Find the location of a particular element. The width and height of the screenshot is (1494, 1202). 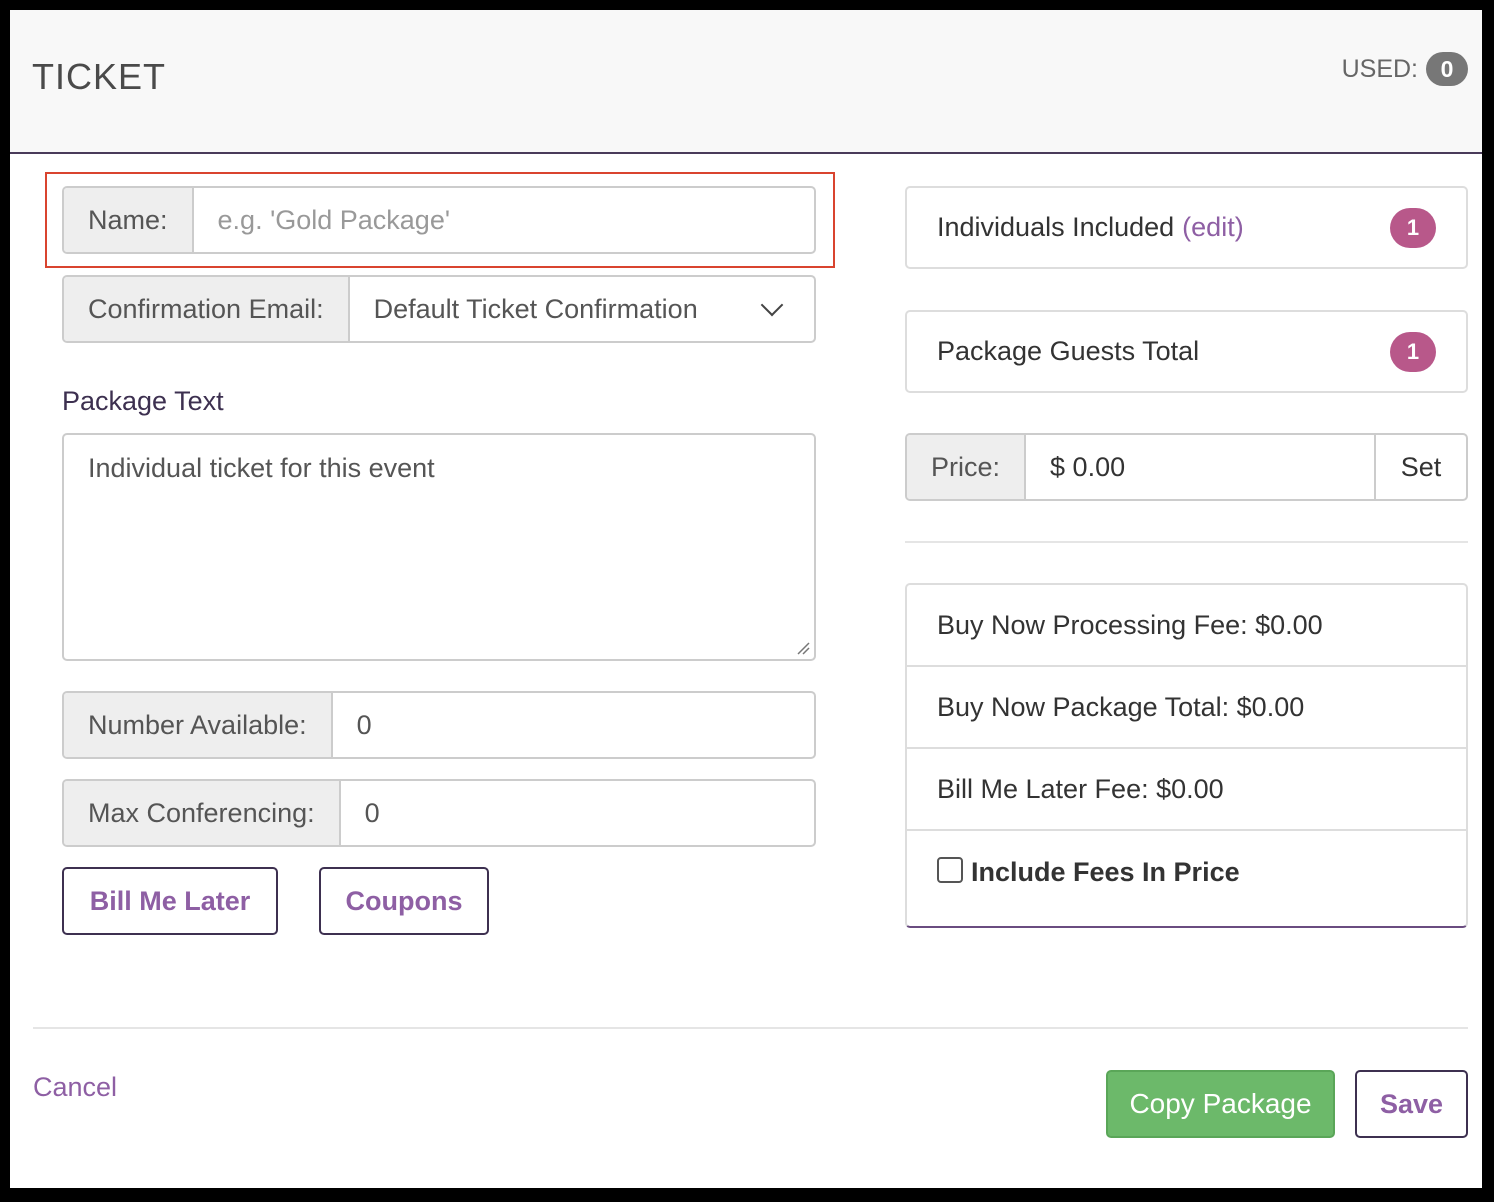

coupons-button: Coupons is located at coordinates (404, 901).